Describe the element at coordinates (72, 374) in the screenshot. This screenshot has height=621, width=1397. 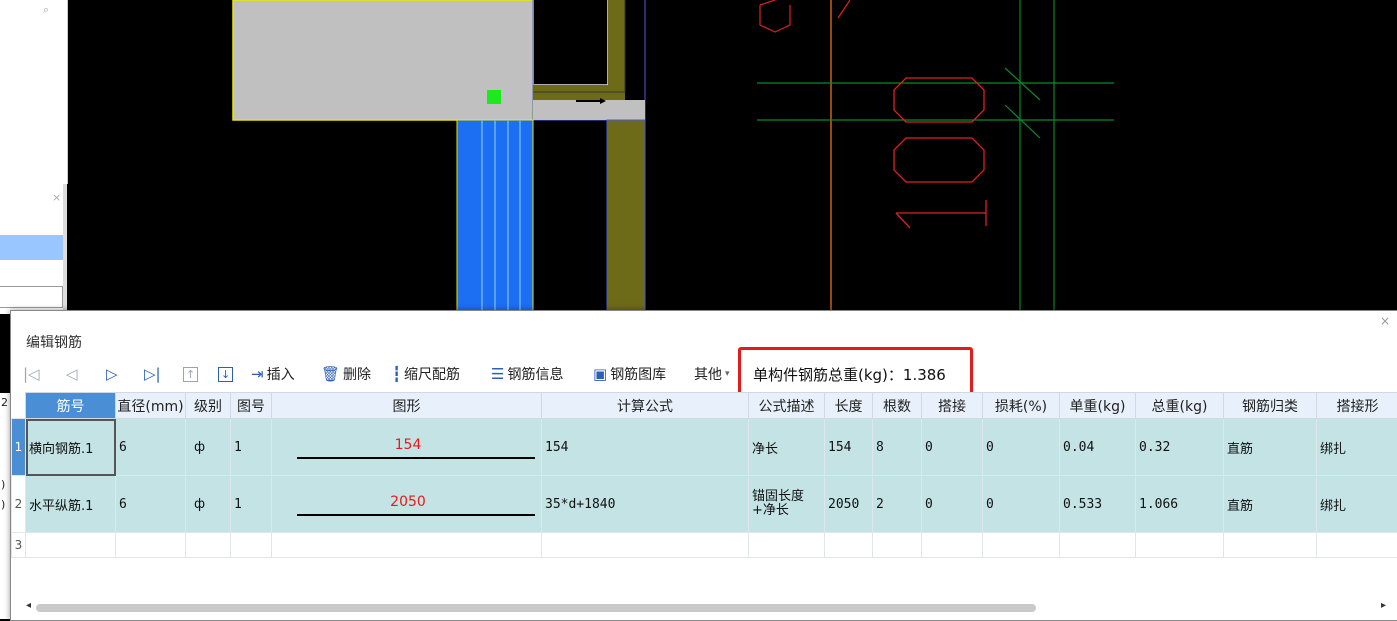
I see `prev-record-icon: ◁` at that location.